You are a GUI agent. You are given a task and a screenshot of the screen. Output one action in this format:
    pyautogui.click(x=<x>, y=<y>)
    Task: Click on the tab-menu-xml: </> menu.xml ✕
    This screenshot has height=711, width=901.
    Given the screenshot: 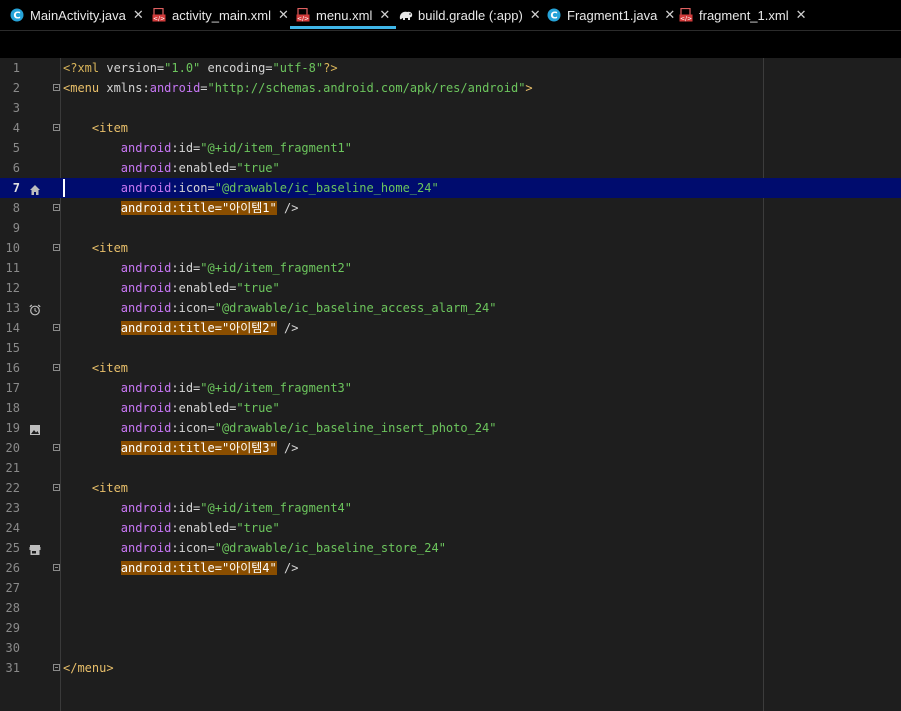 What is the action you would take?
    pyautogui.click(x=343, y=15)
    